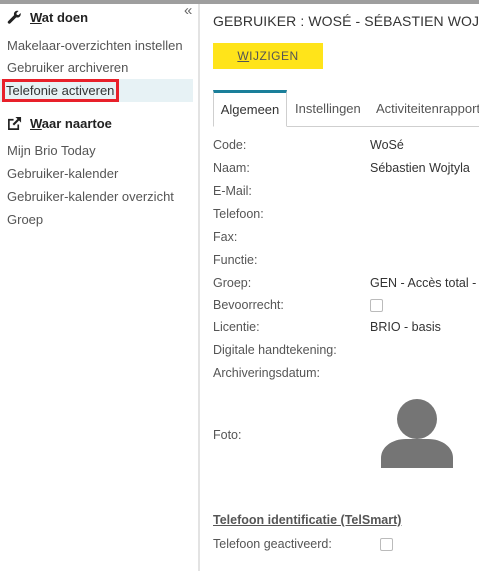 This screenshot has height=571, width=479. Describe the element at coordinates (238, 214) in the screenshot. I see `label-telefoon: Telefoon:` at that location.